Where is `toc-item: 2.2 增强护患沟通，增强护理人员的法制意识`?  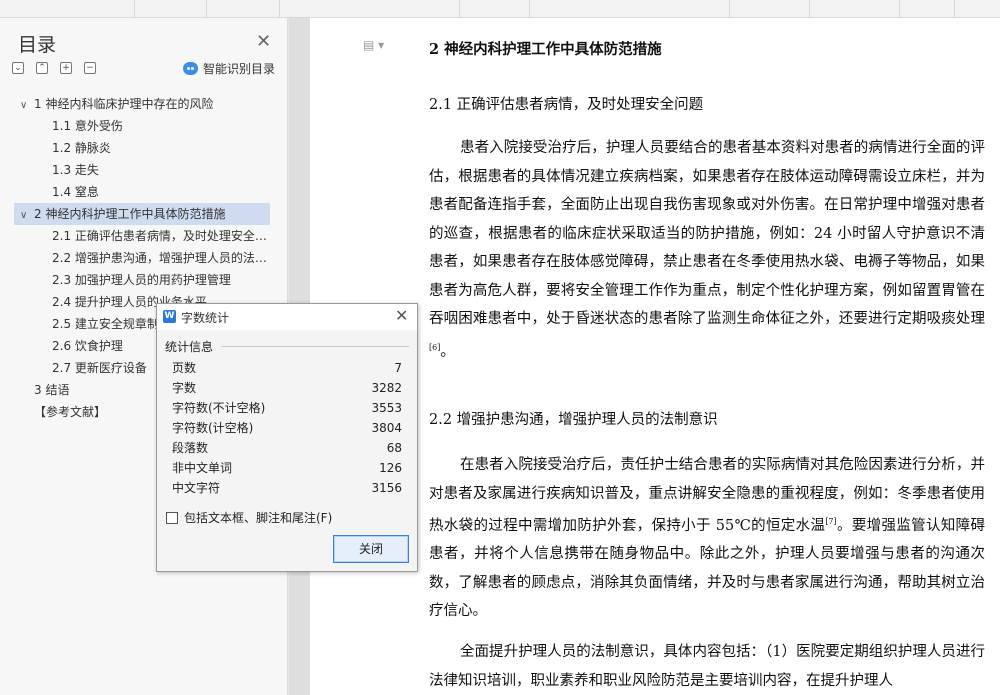 toc-item: 2.2 增强护患沟通，增强护理人员的法制意识 is located at coordinates (142, 258).